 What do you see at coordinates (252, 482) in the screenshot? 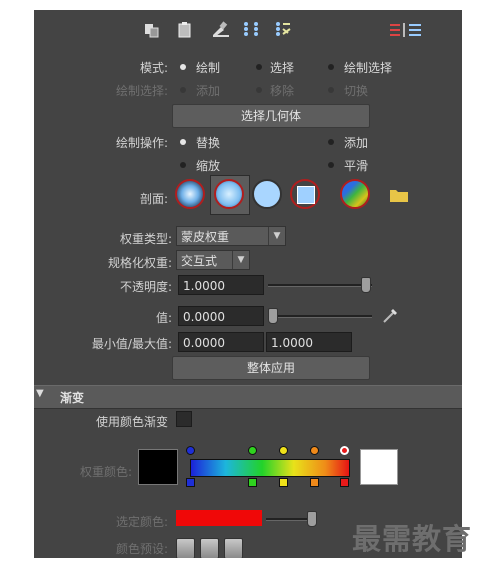
I see `ramp-handle-green` at bounding box center [252, 482].